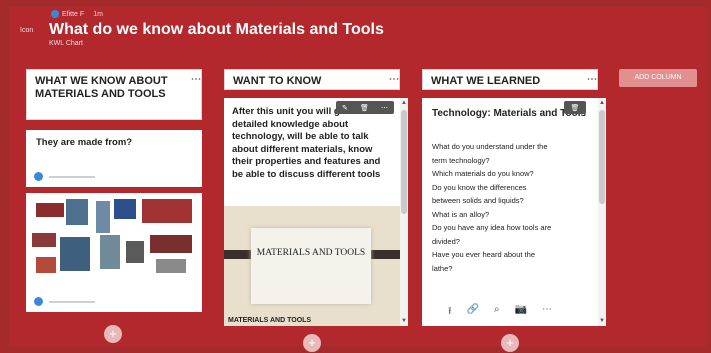  What do you see at coordinates (270, 320) in the screenshot?
I see `image-caption: MATERIALS AND TOOLS` at bounding box center [270, 320].